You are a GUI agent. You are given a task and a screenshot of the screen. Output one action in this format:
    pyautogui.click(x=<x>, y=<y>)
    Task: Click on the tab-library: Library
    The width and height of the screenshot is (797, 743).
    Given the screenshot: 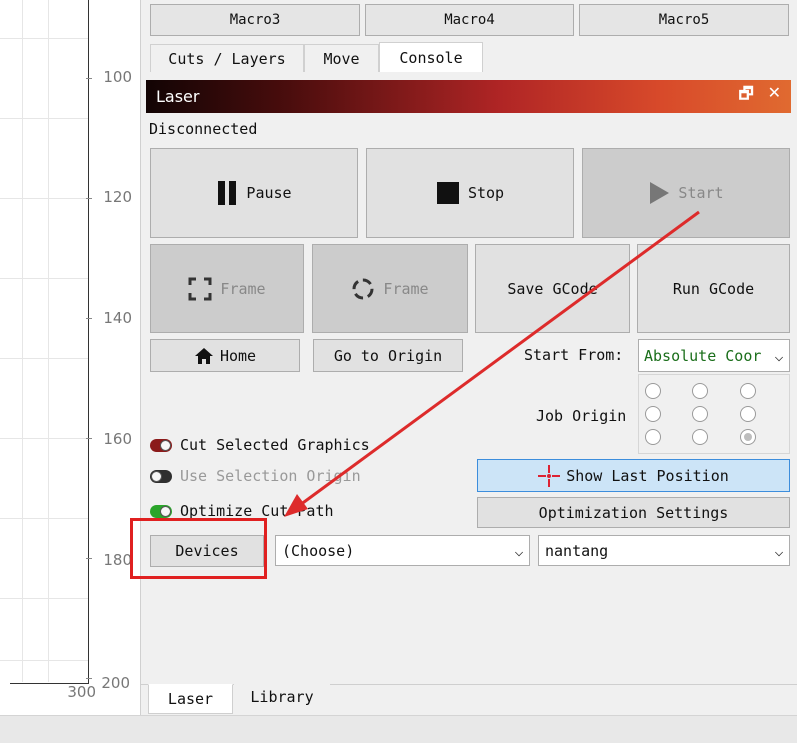 What is the action you would take?
    pyautogui.click(x=282, y=697)
    